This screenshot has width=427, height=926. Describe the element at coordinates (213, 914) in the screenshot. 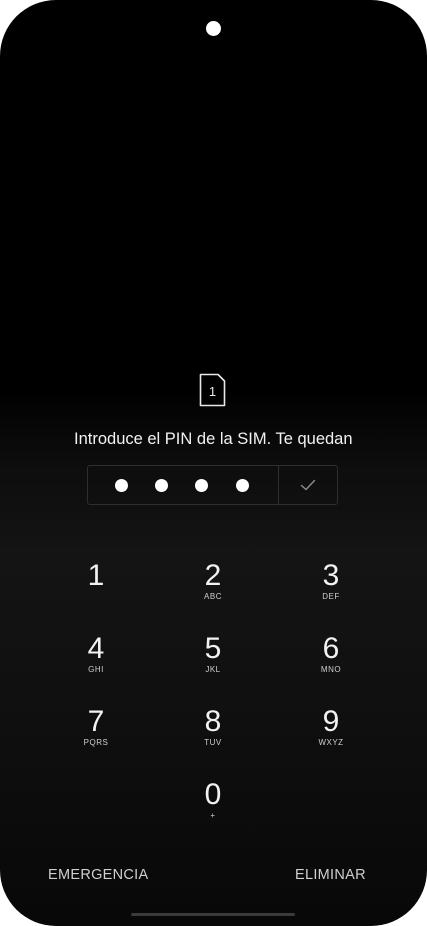

I see `home-indicator` at that location.